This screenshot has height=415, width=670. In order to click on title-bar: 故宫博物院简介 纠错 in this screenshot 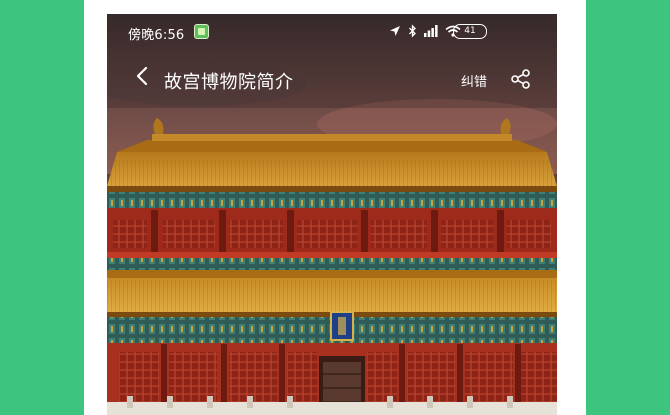, I will do `click(332, 78)`.